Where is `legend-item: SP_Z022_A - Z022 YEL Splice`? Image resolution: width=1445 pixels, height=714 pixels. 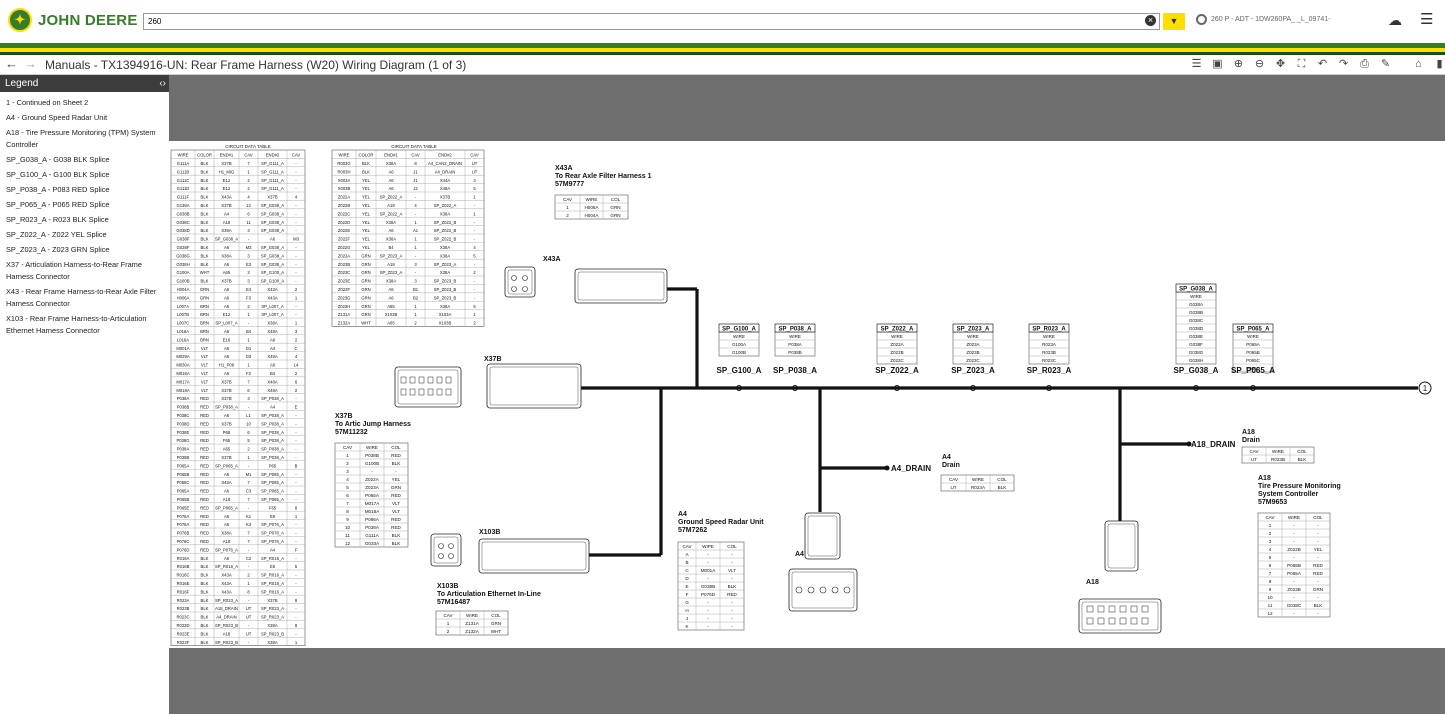 legend-item: SP_Z022_A - Z022 YEL Splice is located at coordinates (85, 235).